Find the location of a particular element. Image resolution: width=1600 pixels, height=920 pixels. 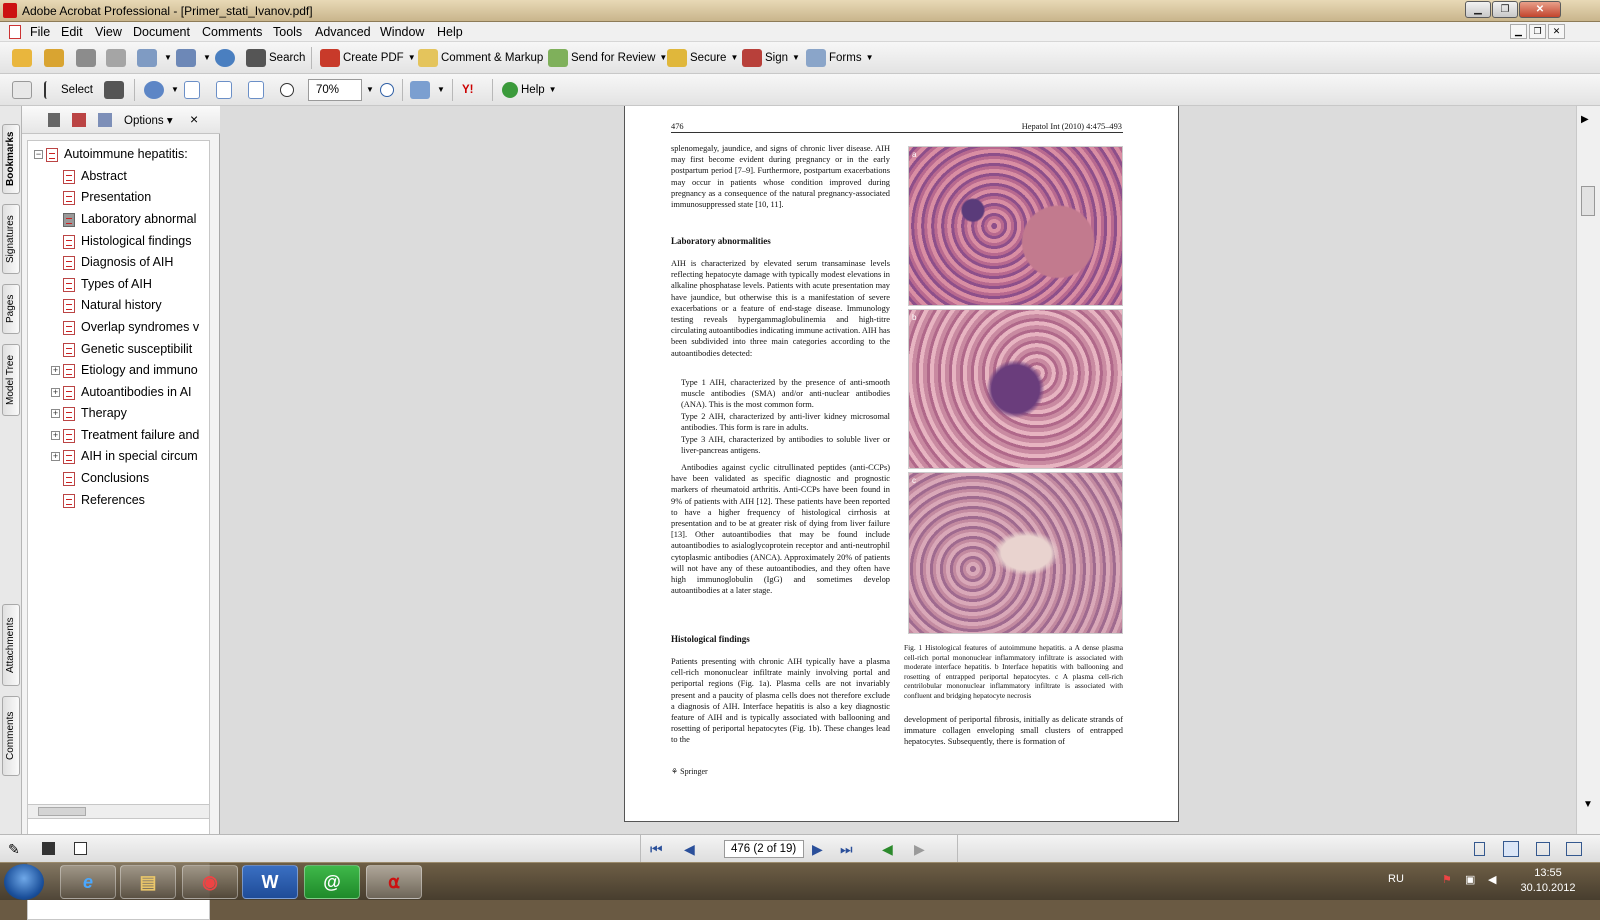

search-button: Search is located at coordinates (275, 58).